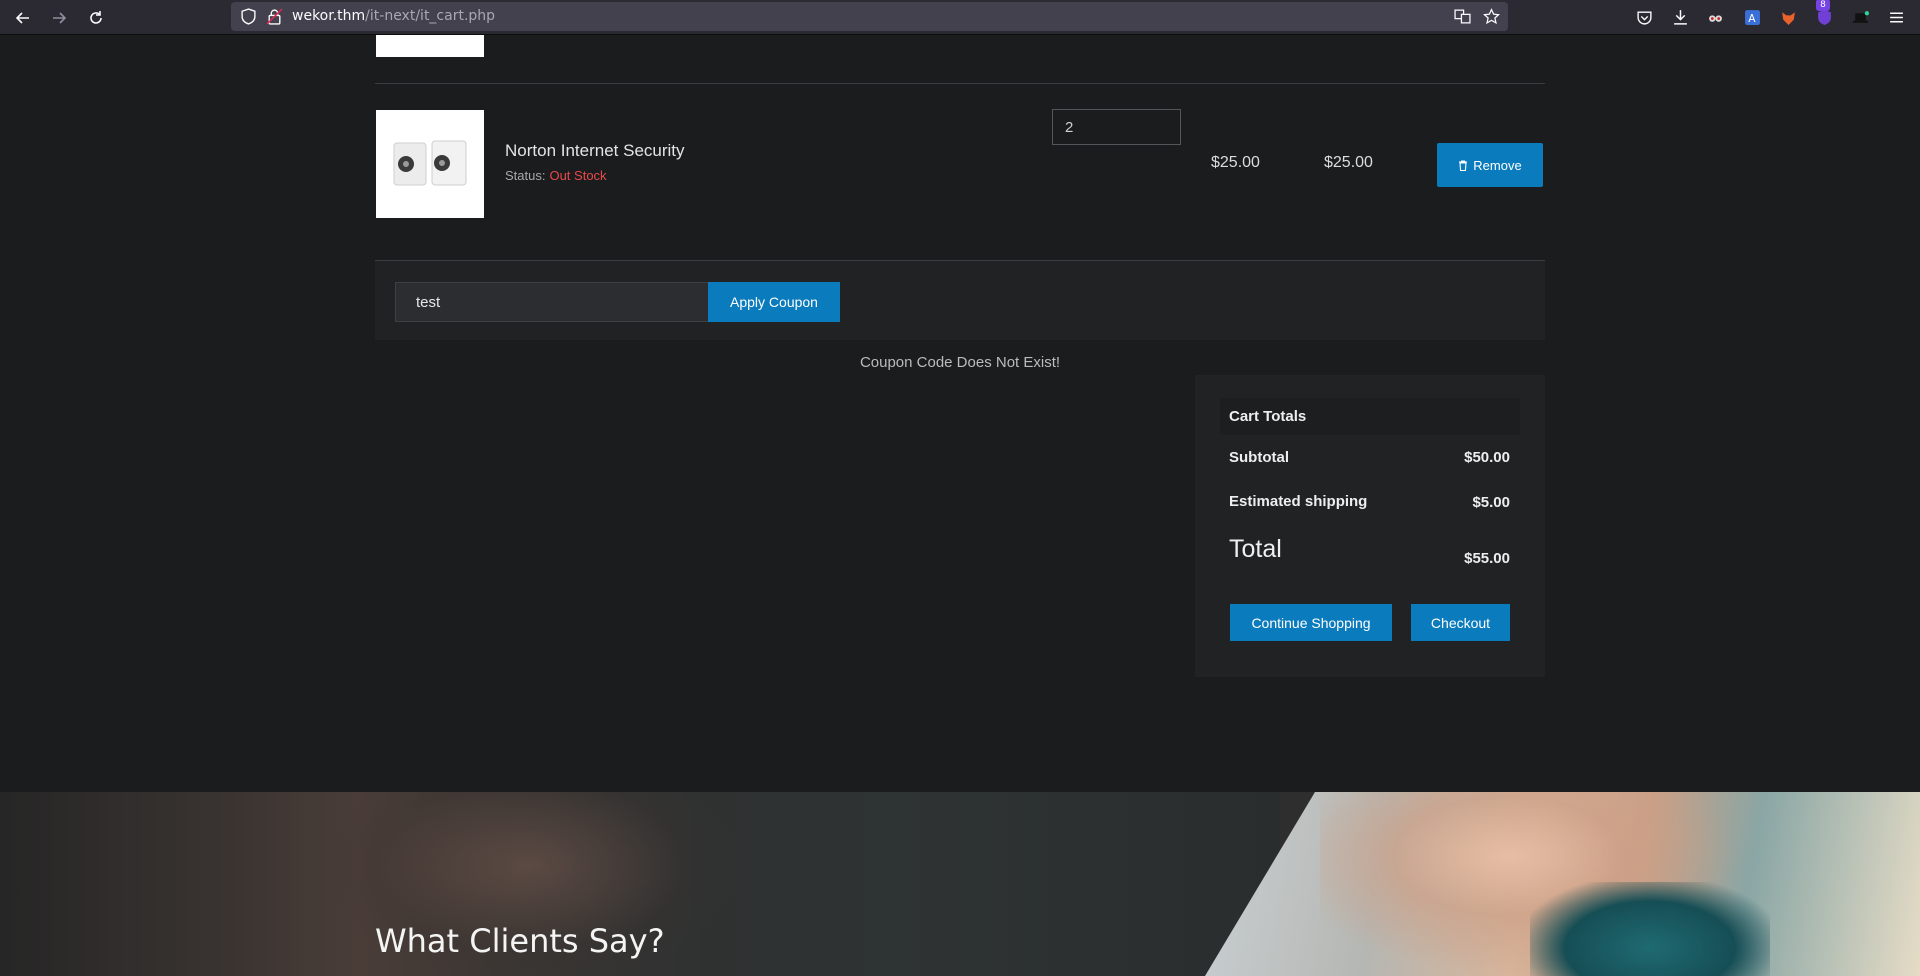  I want to click on menu-icon, so click(1896, 17).